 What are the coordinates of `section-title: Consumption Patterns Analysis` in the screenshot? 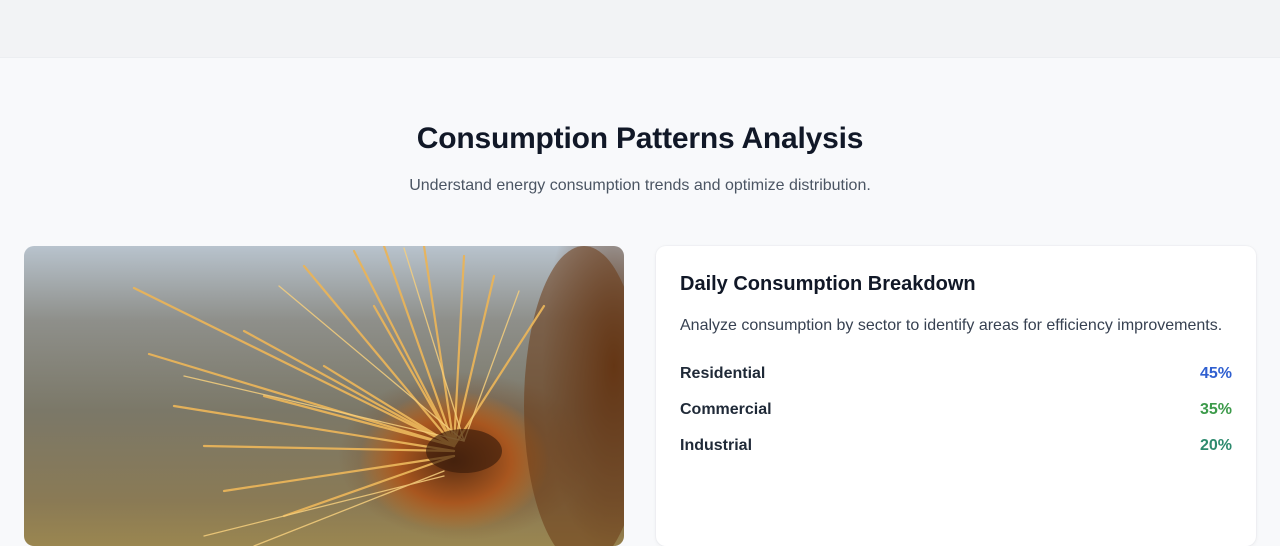 It's located at (640, 138).